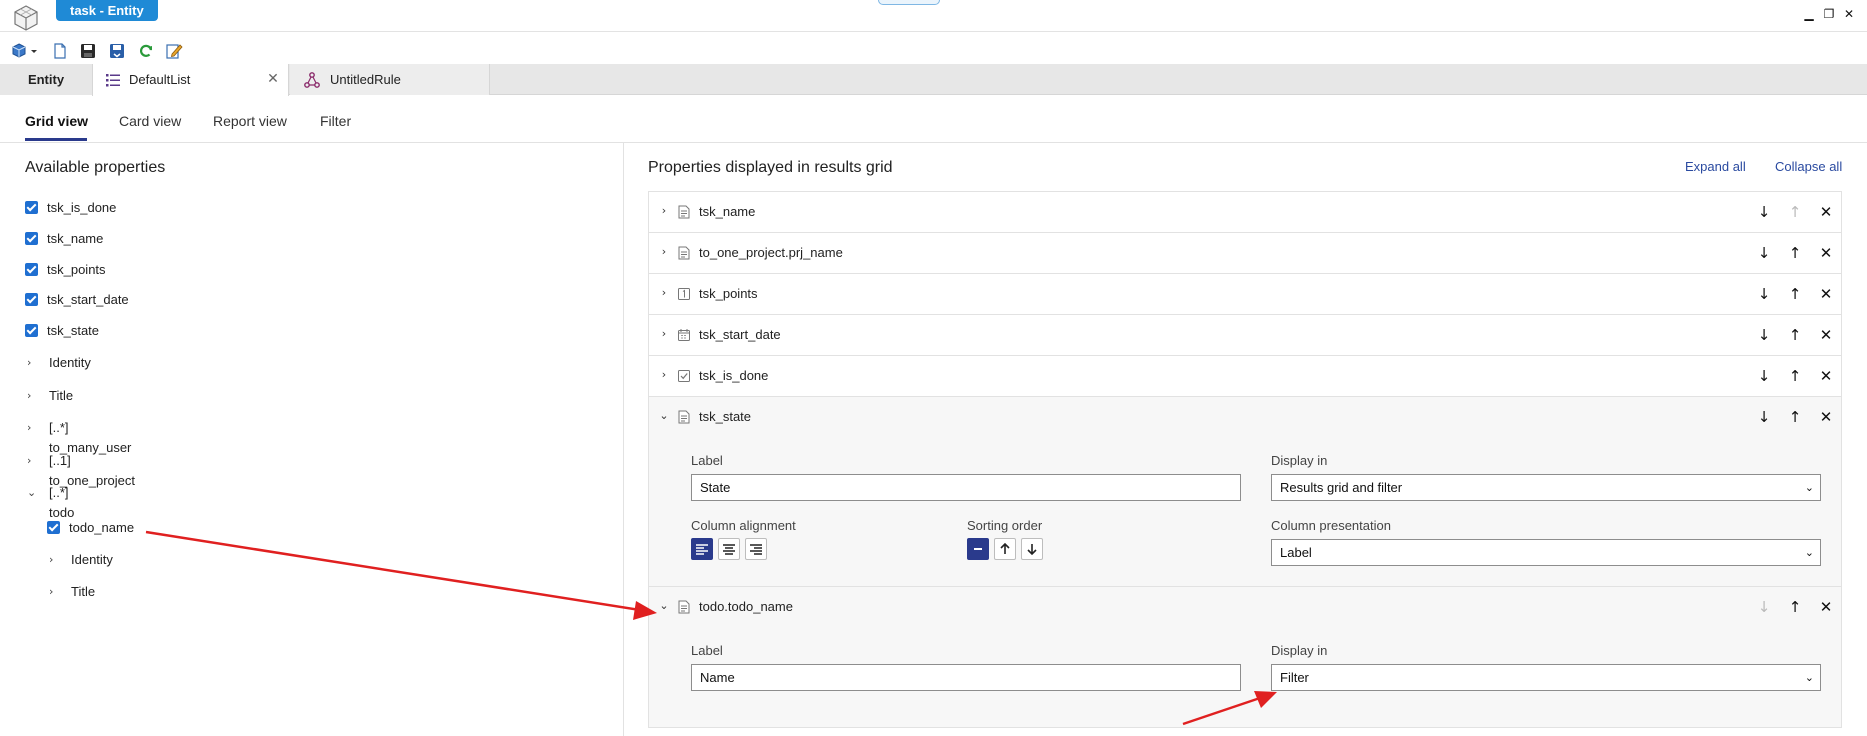  Describe the element at coordinates (146, 51) in the screenshot. I see `refresh-icon` at that location.